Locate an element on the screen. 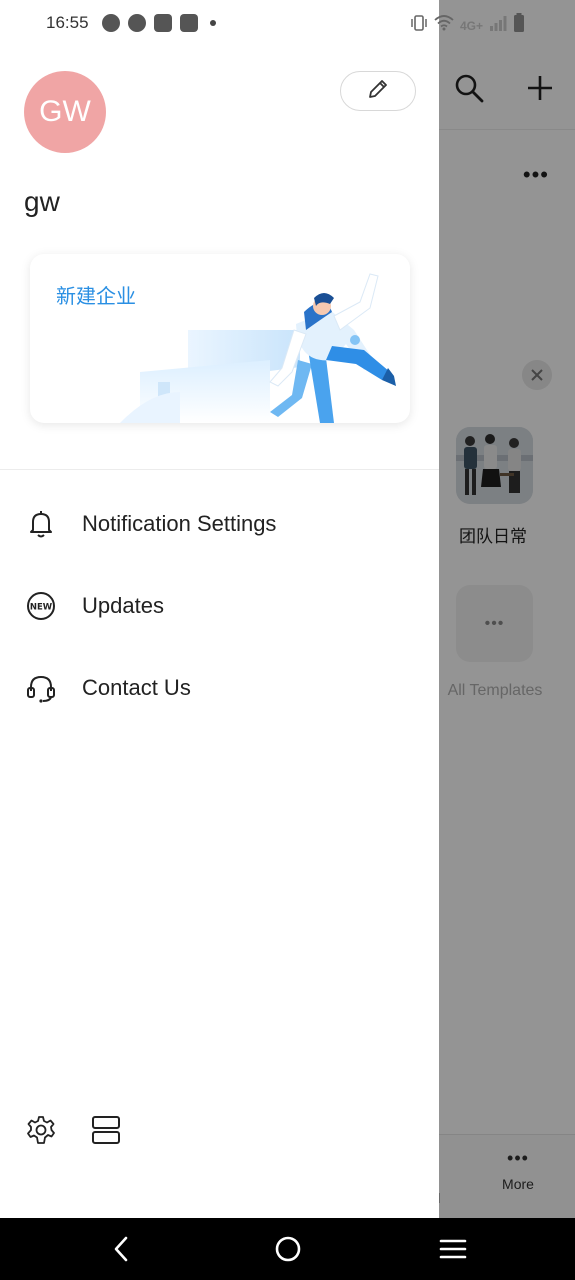 The width and height of the screenshot is (575, 1280). notification-icons is located at coordinates (159, 23).